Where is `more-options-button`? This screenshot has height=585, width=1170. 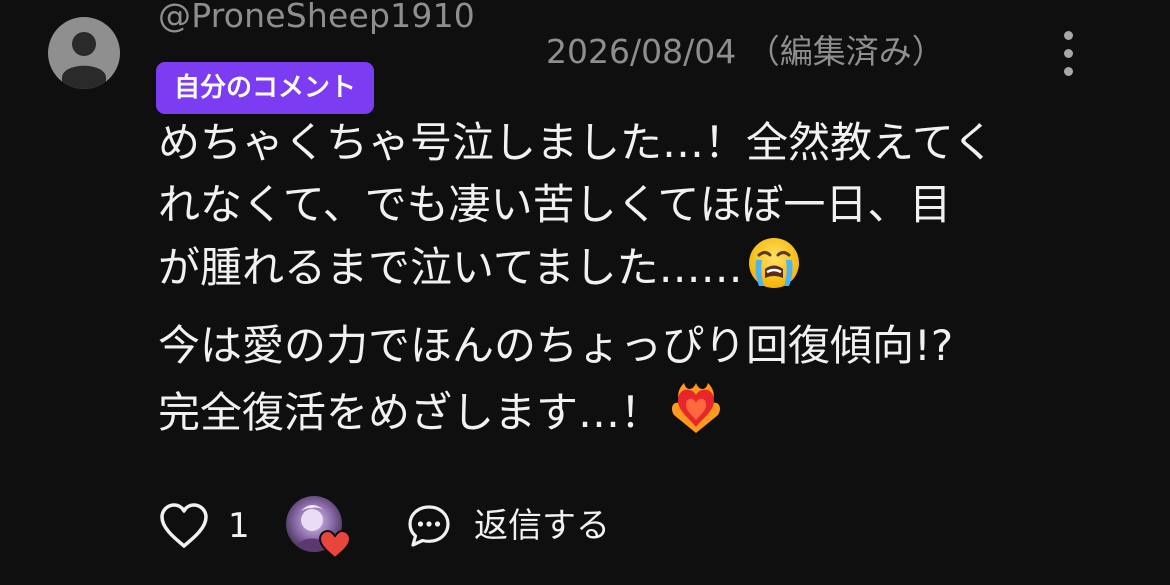 more-options-button is located at coordinates (1068, 53).